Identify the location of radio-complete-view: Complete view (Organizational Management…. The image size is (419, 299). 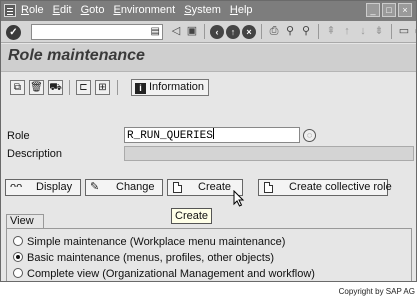
(164, 274).